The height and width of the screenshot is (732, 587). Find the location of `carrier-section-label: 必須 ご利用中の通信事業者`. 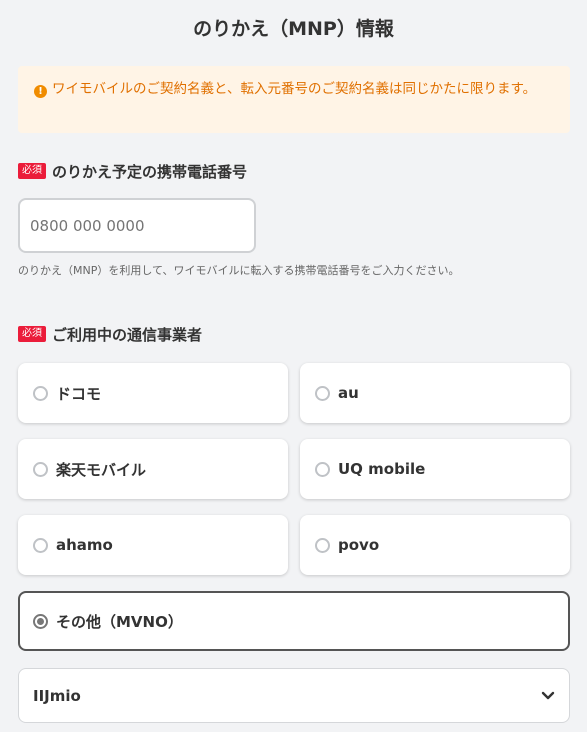

carrier-section-label: 必須 ご利用中の通信事業者 is located at coordinates (110, 334).